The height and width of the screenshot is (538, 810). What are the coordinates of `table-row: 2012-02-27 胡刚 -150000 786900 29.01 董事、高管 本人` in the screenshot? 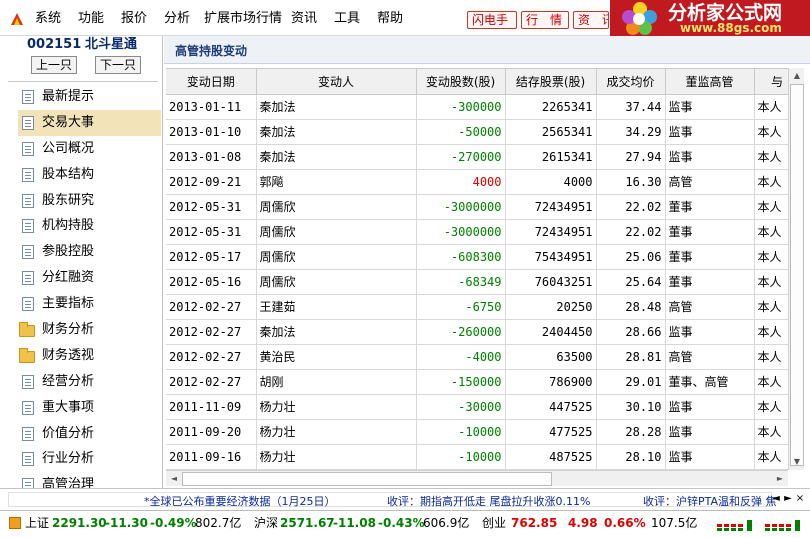 It's located at (477, 382).